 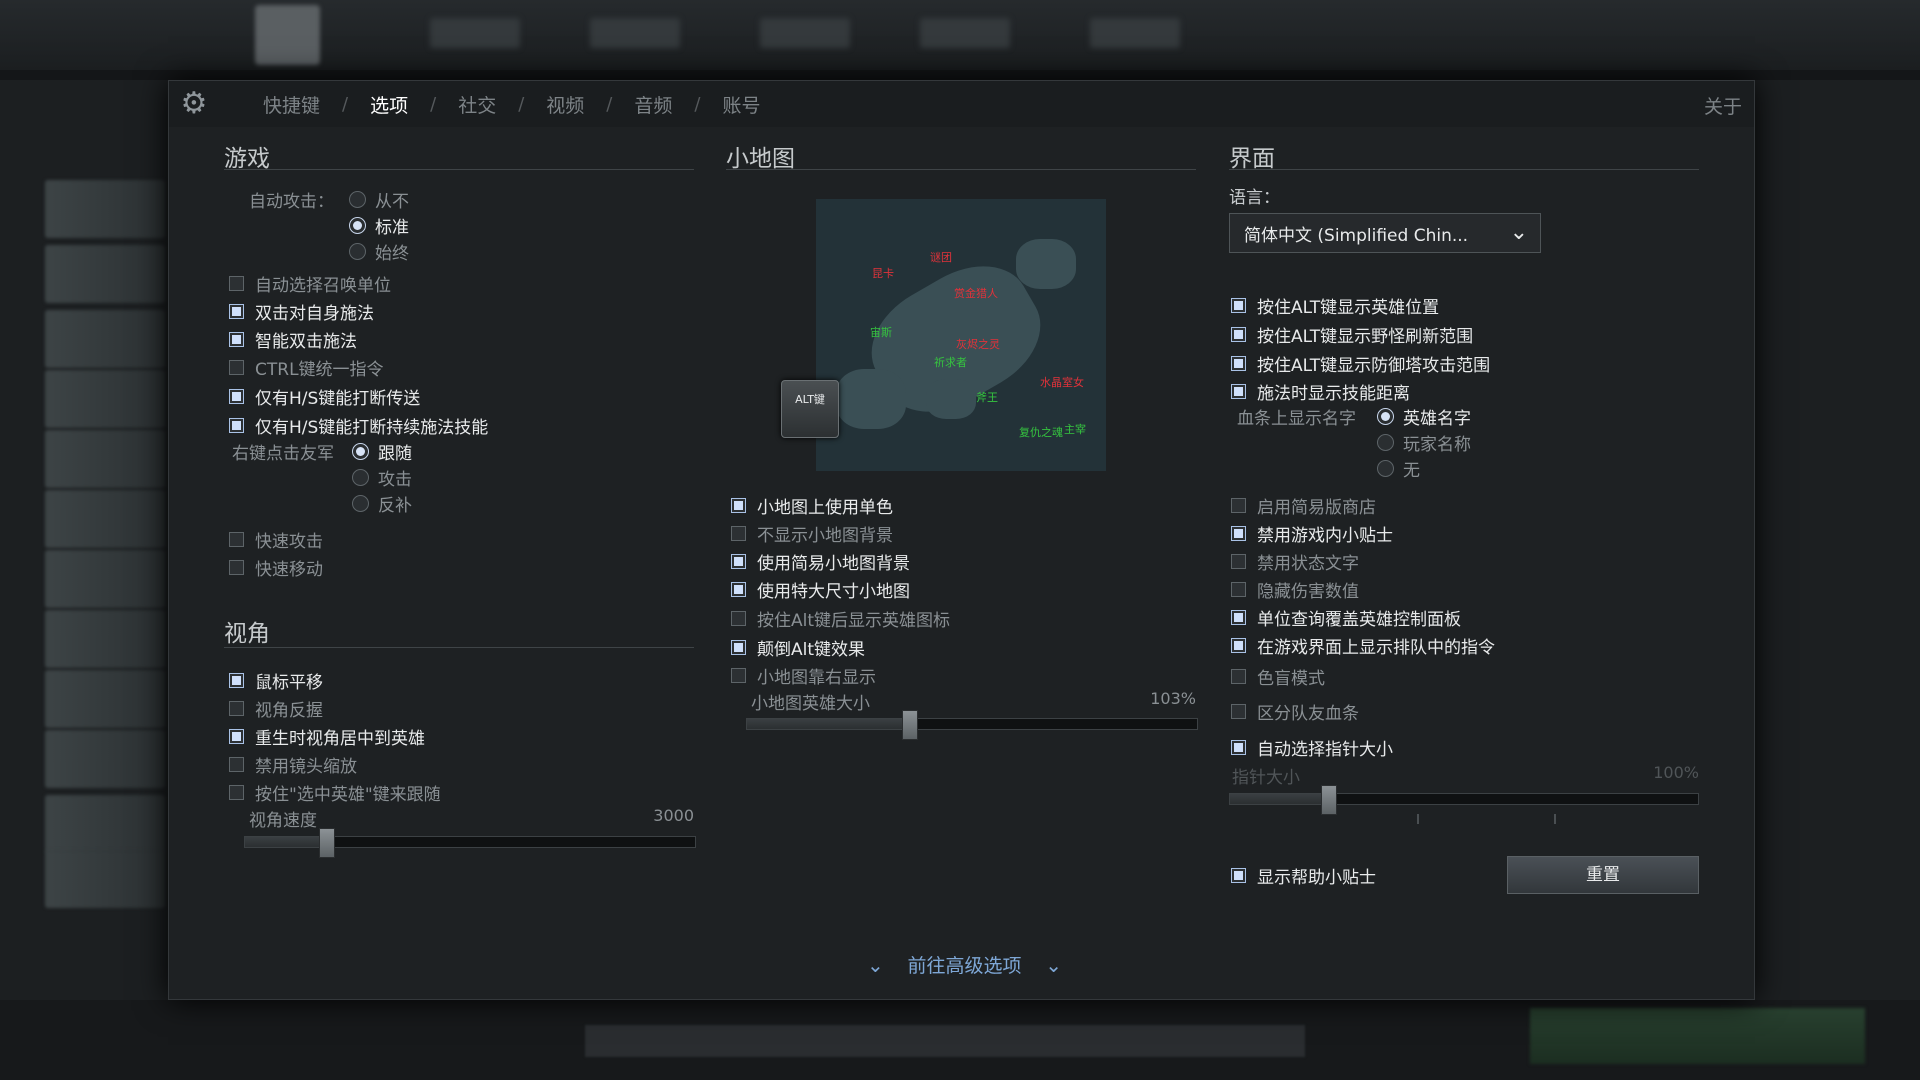 I want to click on minimap-hero-size-slider, so click(x=972, y=725).